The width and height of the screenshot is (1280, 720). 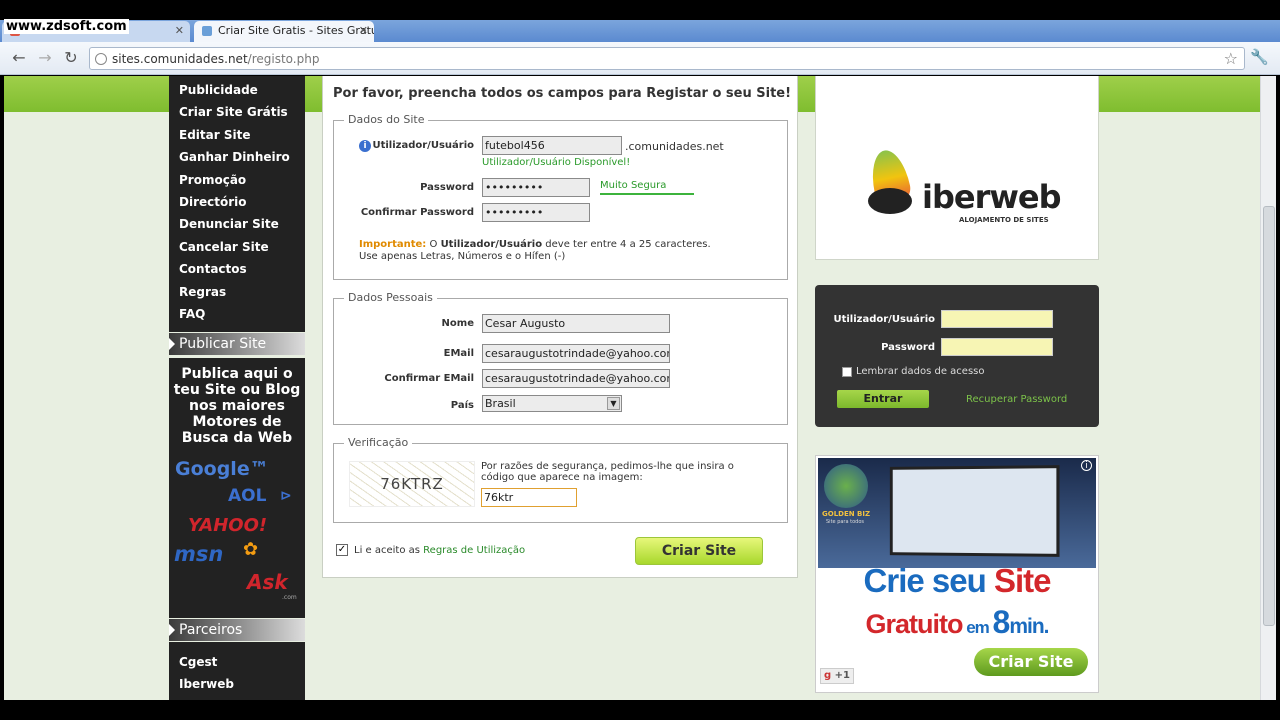 What do you see at coordinates (283, 59) in the screenshot?
I see `url-path: /registo.php` at bounding box center [283, 59].